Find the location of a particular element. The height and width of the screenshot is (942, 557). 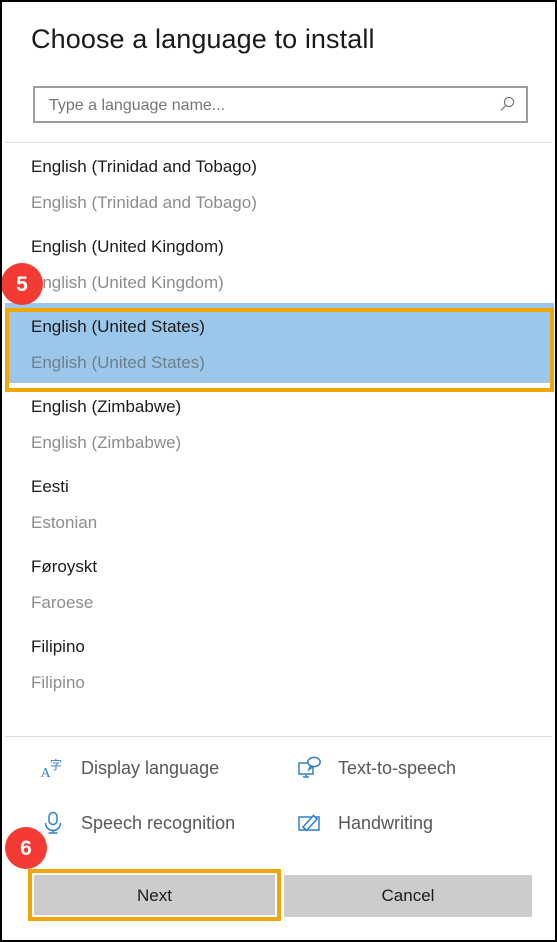

language-native-name: English (Zimbabwe) is located at coordinates (106, 406).